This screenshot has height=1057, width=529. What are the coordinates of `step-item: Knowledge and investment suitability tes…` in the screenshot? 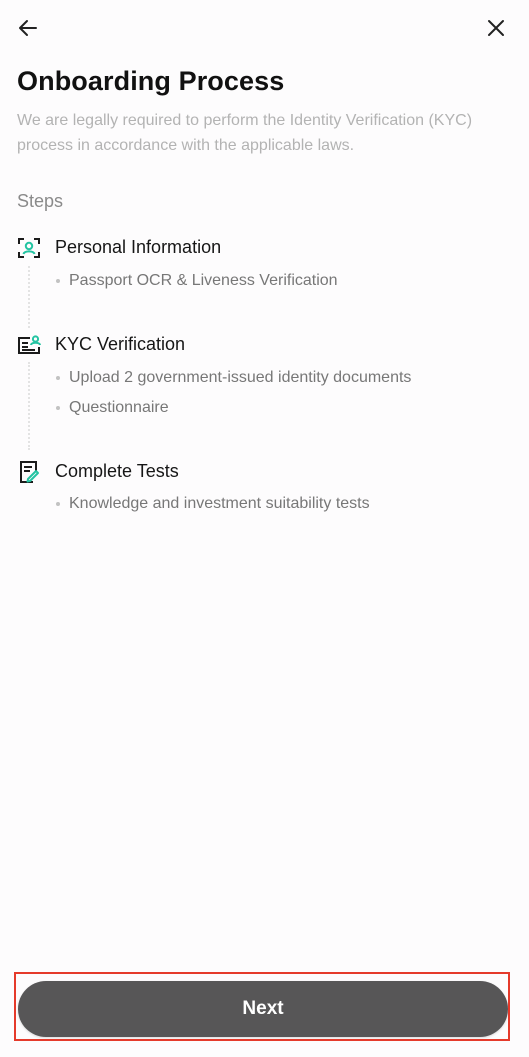 It's located at (213, 504).